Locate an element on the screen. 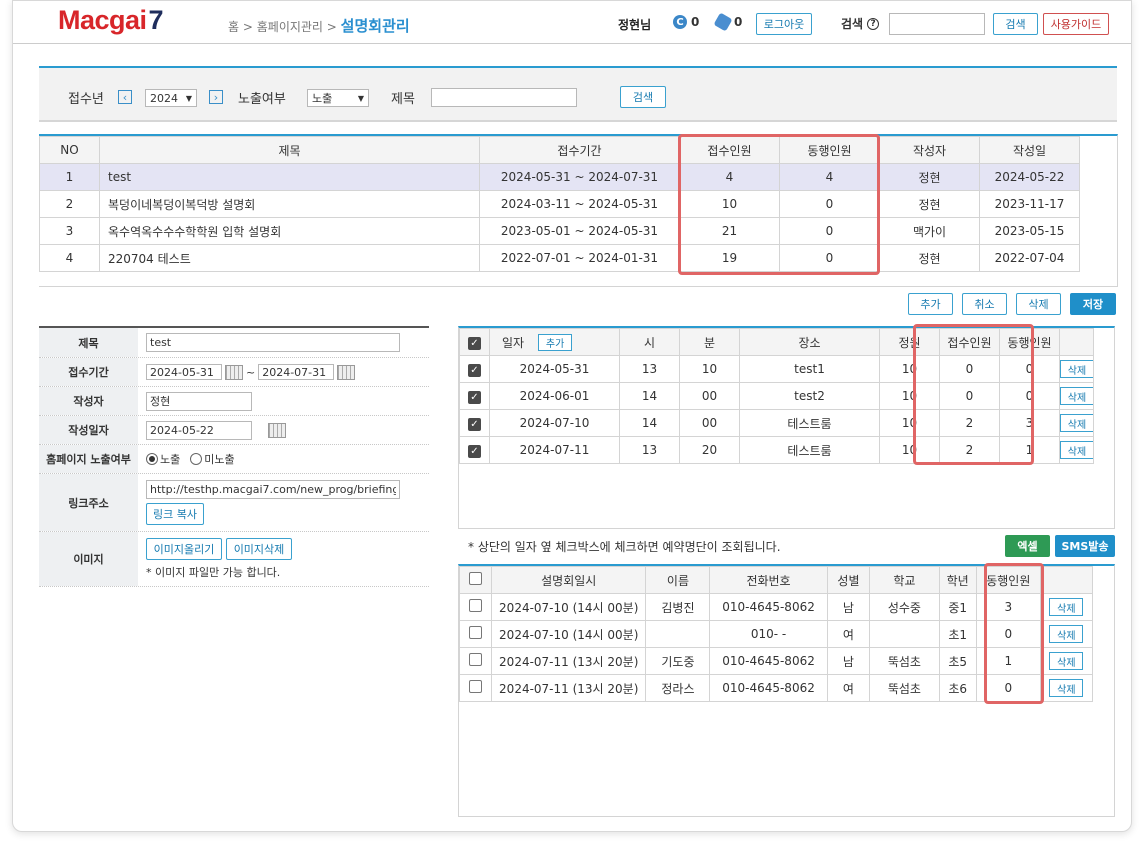 This screenshot has height=855, width=1144. col-hour: 시 is located at coordinates (649, 342).